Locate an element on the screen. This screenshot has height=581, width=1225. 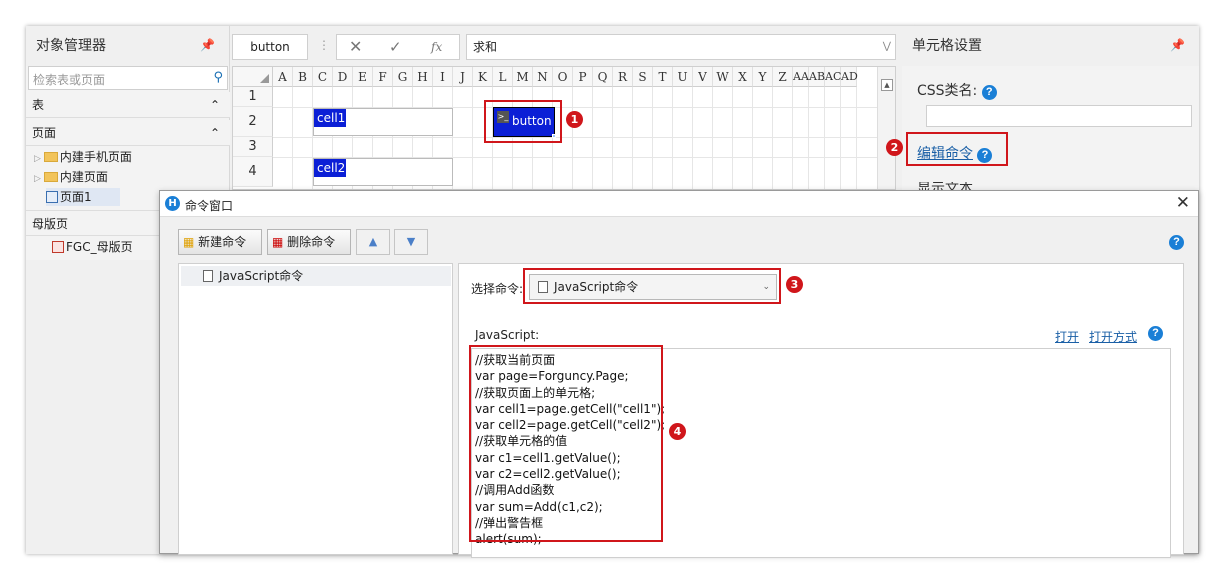
object-search-input: 检索表或页面 ⚲ is located at coordinates (128, 78).